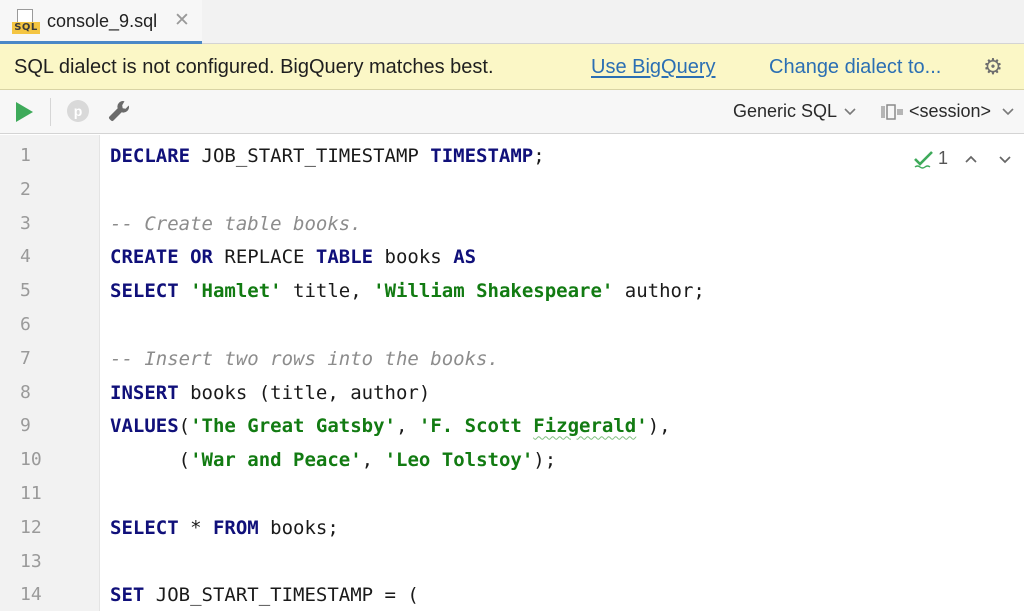 The height and width of the screenshot is (611, 1024). Describe the element at coordinates (25, 291) in the screenshot. I see `line-number: 5` at that location.